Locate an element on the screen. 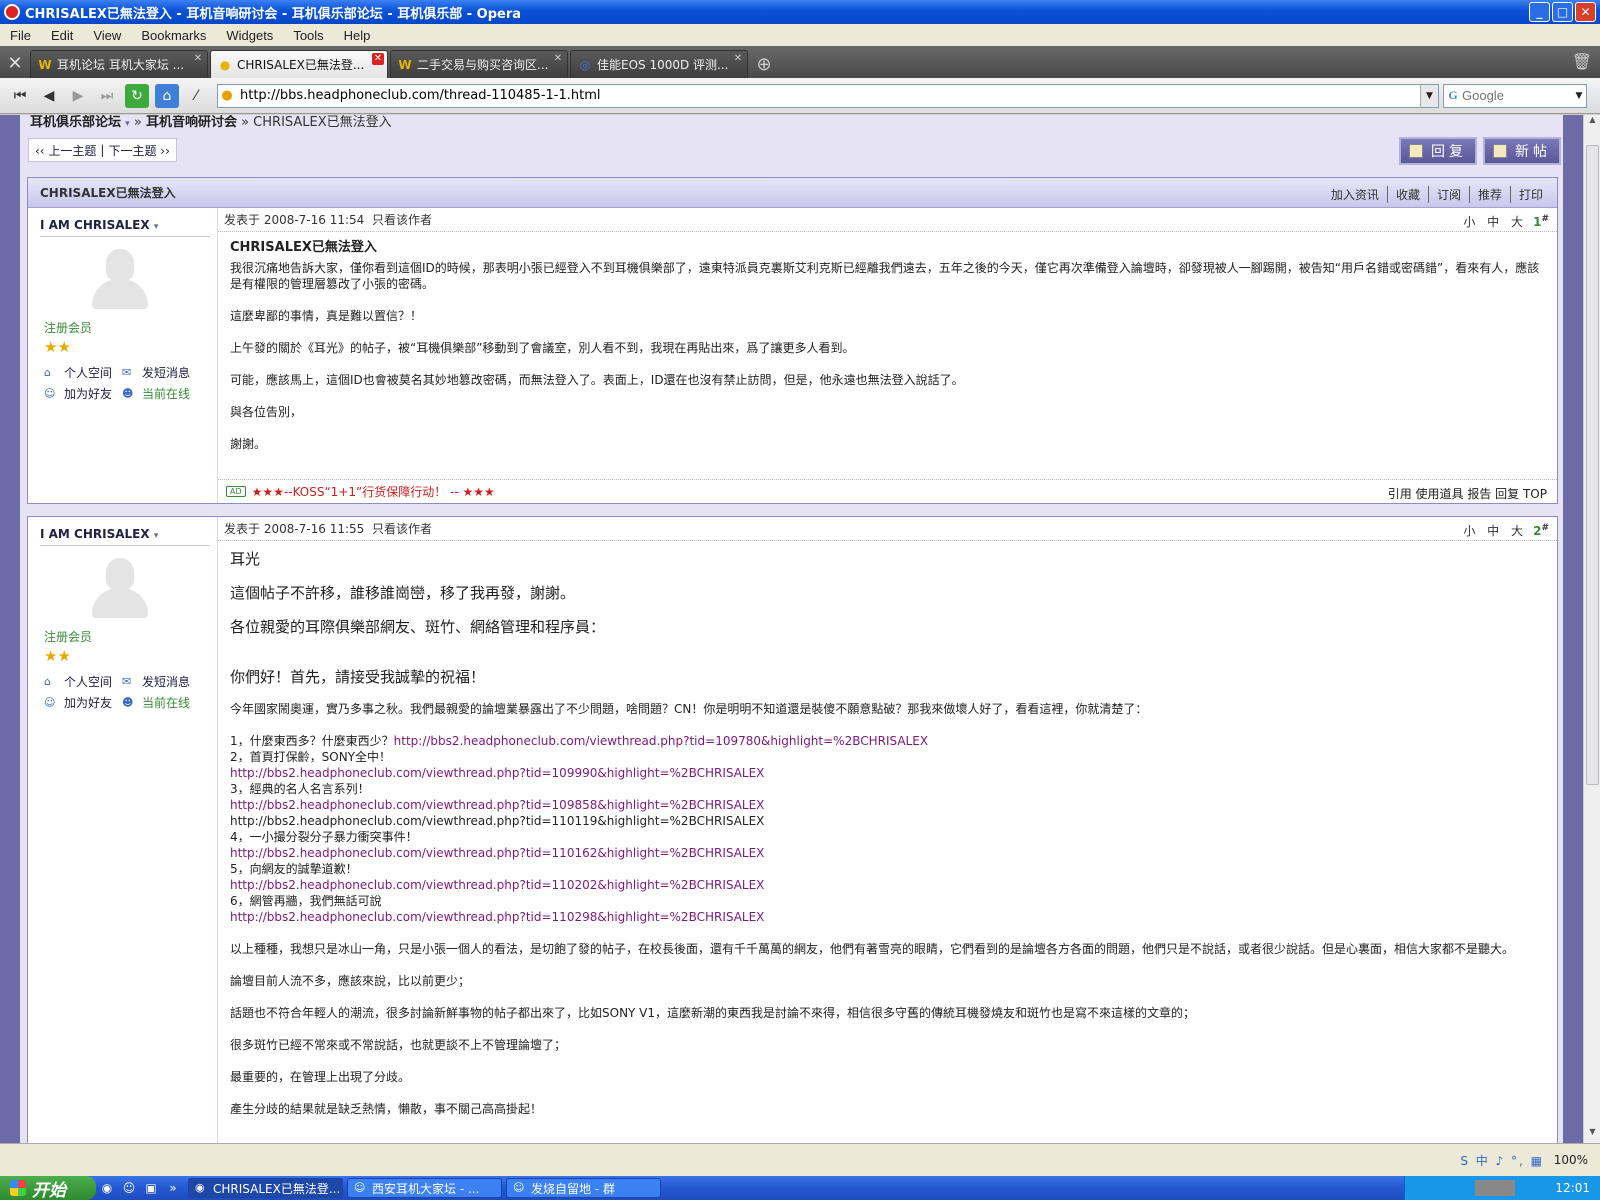 This screenshot has height=1200, width=1600. scroll-down-icon: ▼ is located at coordinates (1592, 1135).